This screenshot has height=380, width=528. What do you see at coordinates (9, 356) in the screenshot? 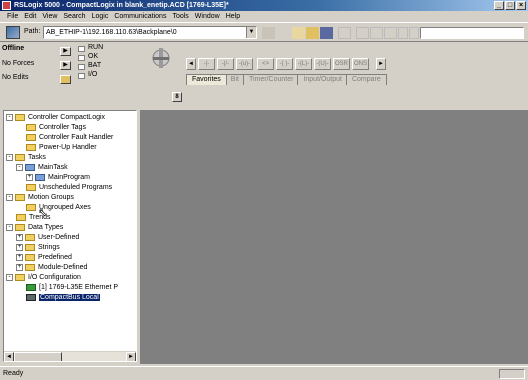
I see `scroll-left-arrow-icon: ◄` at bounding box center [9, 356].